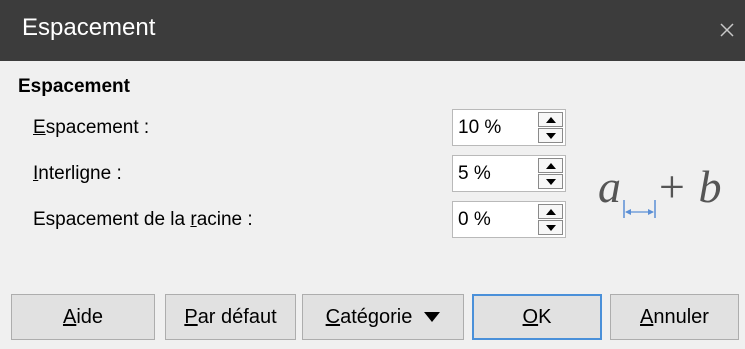  What do you see at coordinates (432, 317) in the screenshot?
I see `dropdown-arrow-icon` at bounding box center [432, 317].